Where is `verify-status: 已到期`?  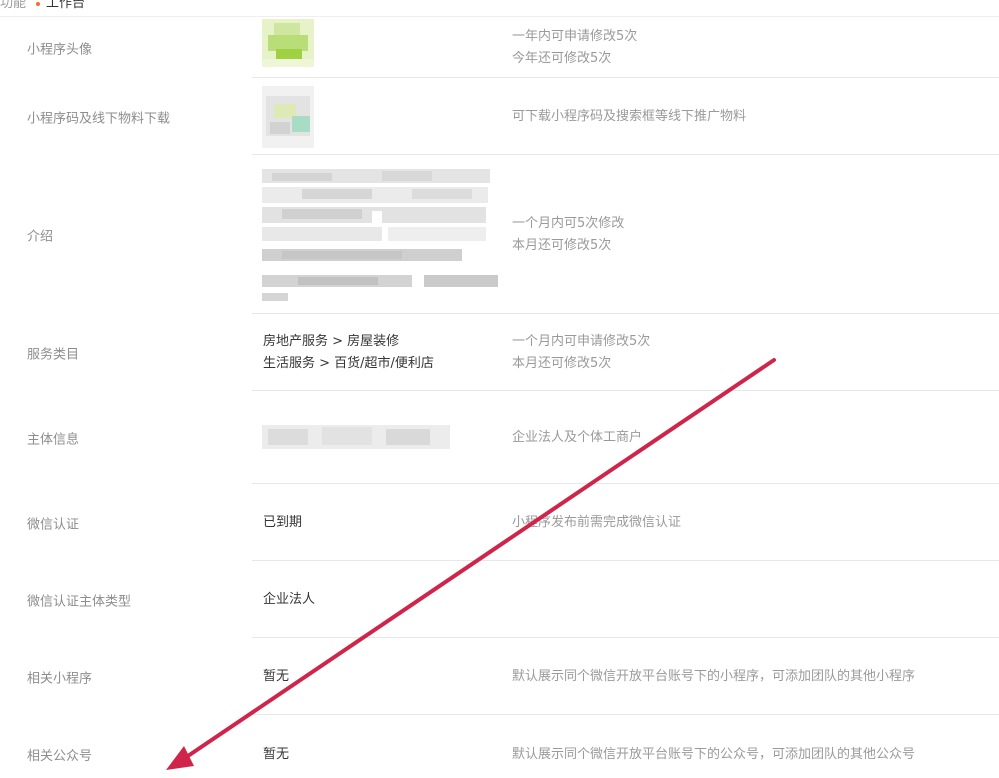 verify-status: 已到期 is located at coordinates (283, 522).